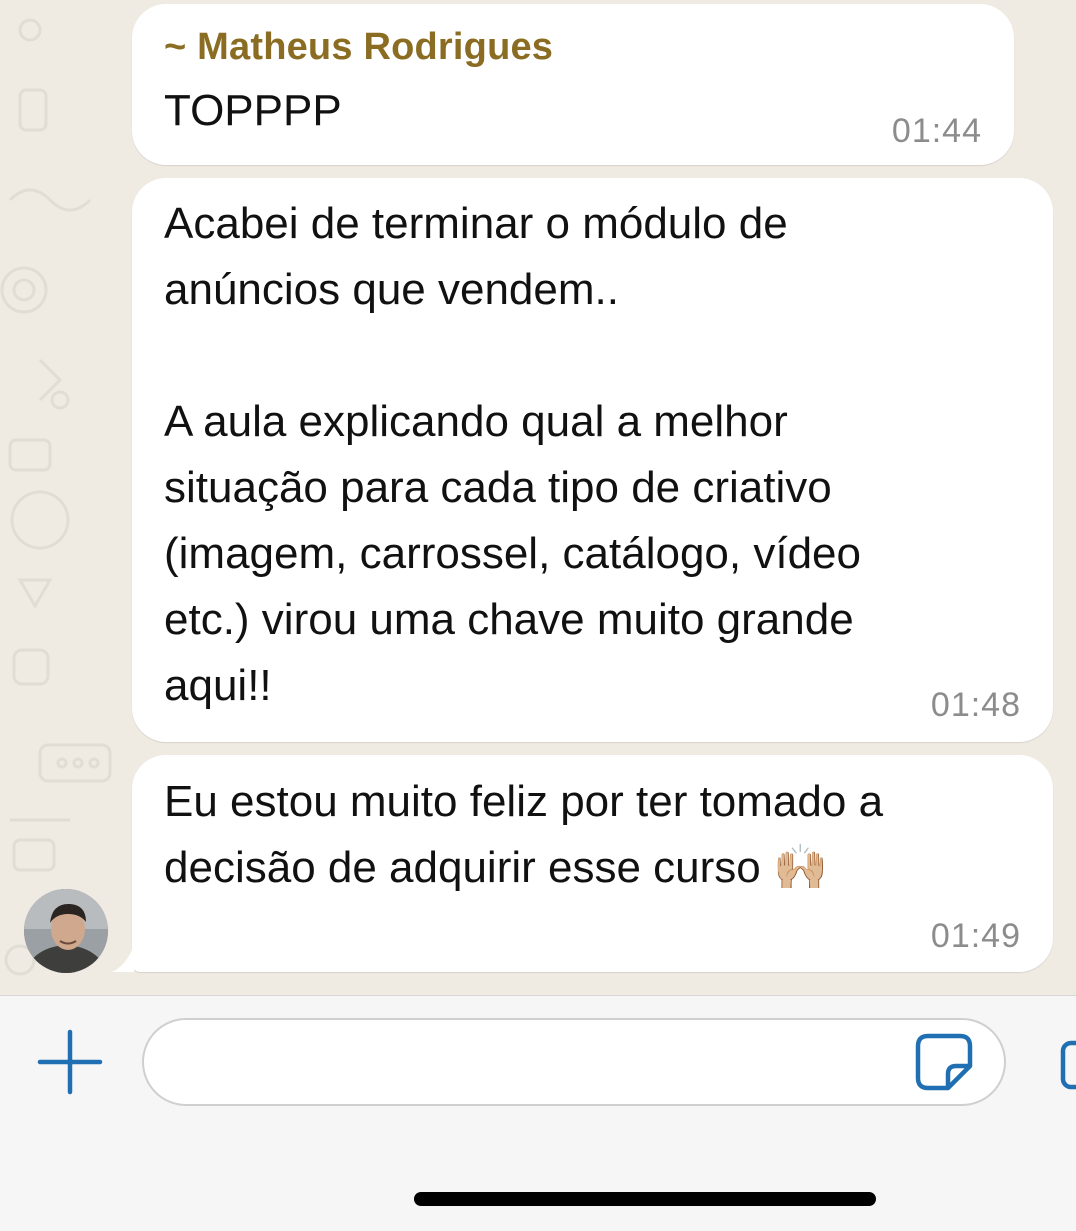  I want to click on message-timestamp: 01:49, so click(975, 936).